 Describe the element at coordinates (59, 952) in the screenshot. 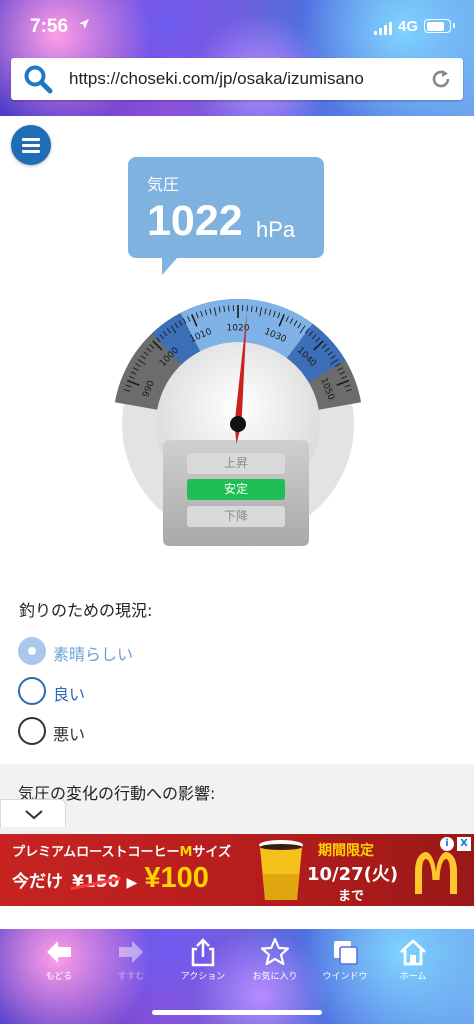

I see `arrow-left-icon` at that location.